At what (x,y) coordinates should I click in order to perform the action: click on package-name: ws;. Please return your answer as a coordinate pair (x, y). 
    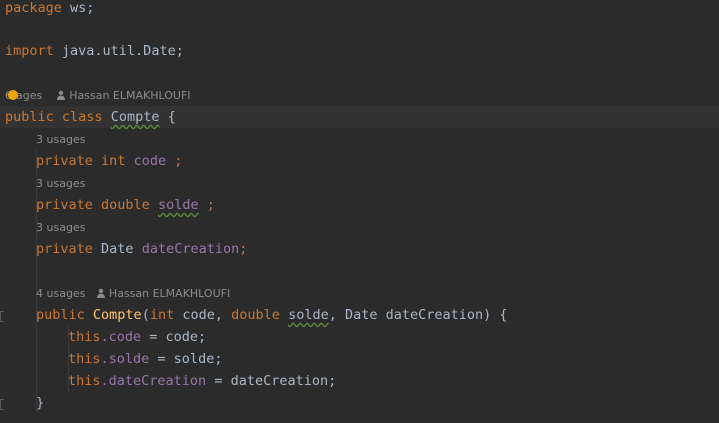
    Looking at the image, I should click on (78, 8).